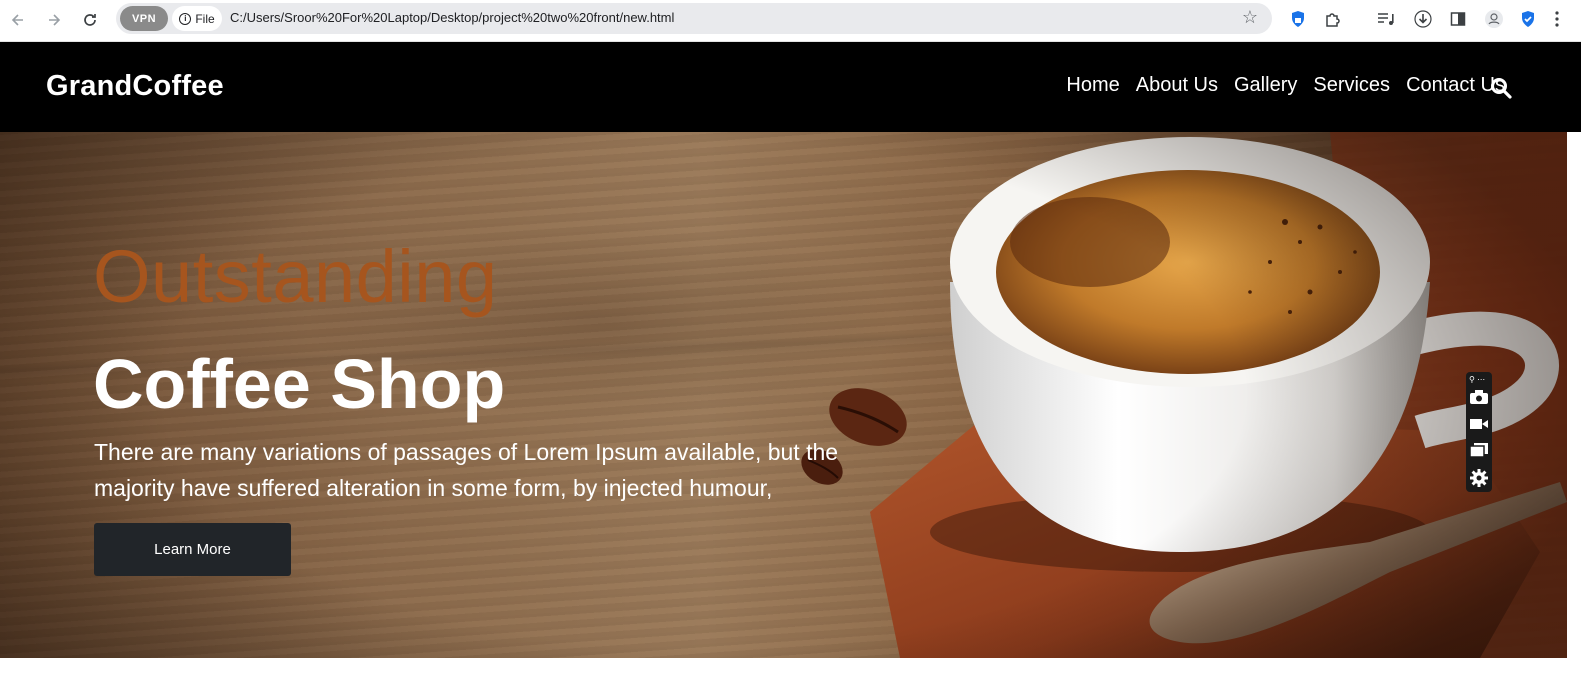 Image resolution: width=1581 pixels, height=674 pixels. Describe the element at coordinates (1458, 19) in the screenshot. I see `side-panel-icon` at that location.